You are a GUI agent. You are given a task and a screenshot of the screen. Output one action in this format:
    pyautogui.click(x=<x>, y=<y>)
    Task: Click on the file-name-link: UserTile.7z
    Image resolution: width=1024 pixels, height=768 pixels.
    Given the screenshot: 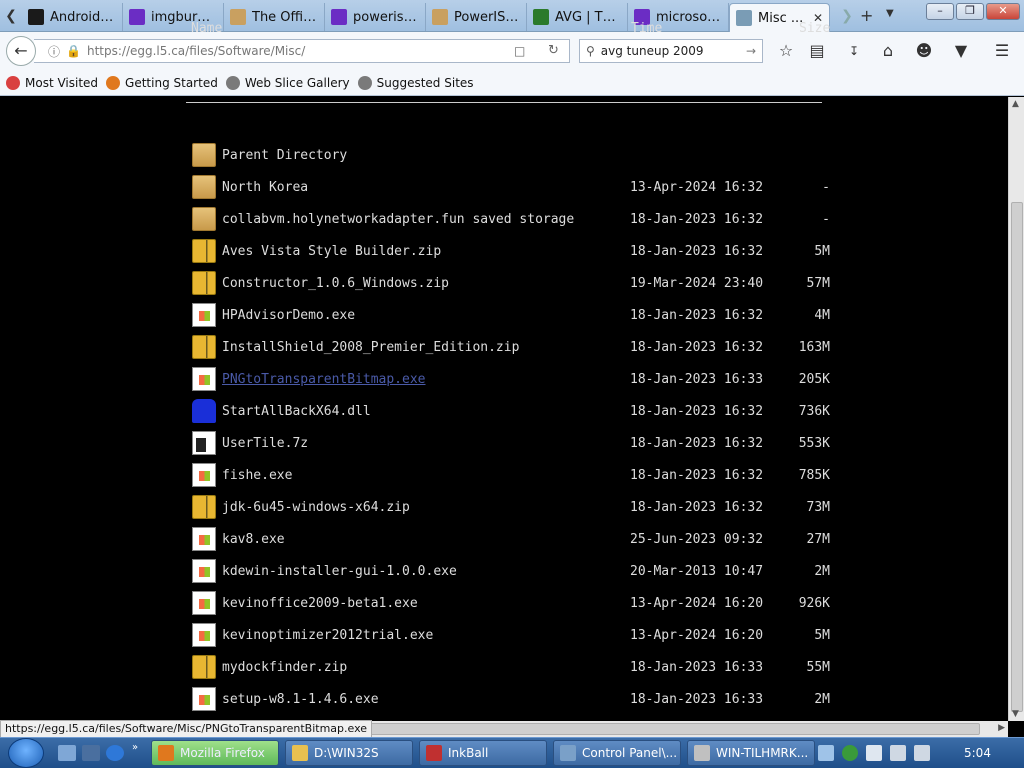 What is the action you would take?
    pyautogui.click(x=265, y=443)
    